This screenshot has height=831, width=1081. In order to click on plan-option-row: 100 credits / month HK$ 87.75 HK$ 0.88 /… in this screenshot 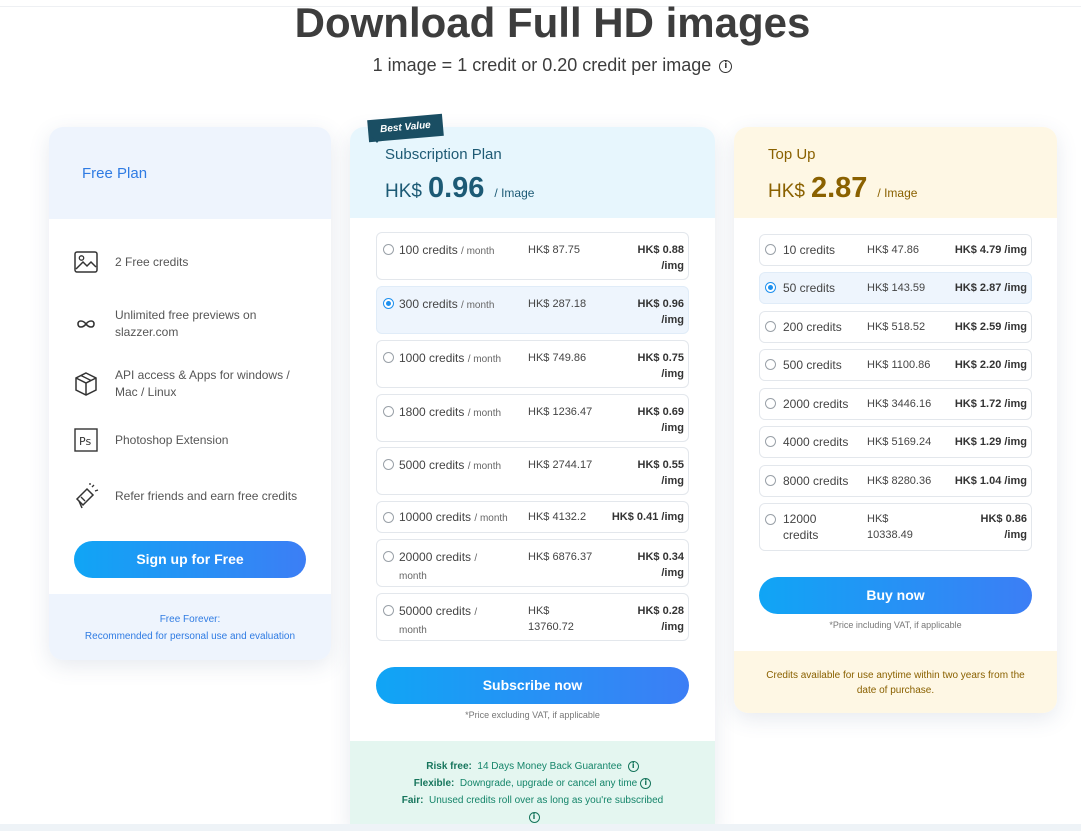, I will do `click(532, 256)`.